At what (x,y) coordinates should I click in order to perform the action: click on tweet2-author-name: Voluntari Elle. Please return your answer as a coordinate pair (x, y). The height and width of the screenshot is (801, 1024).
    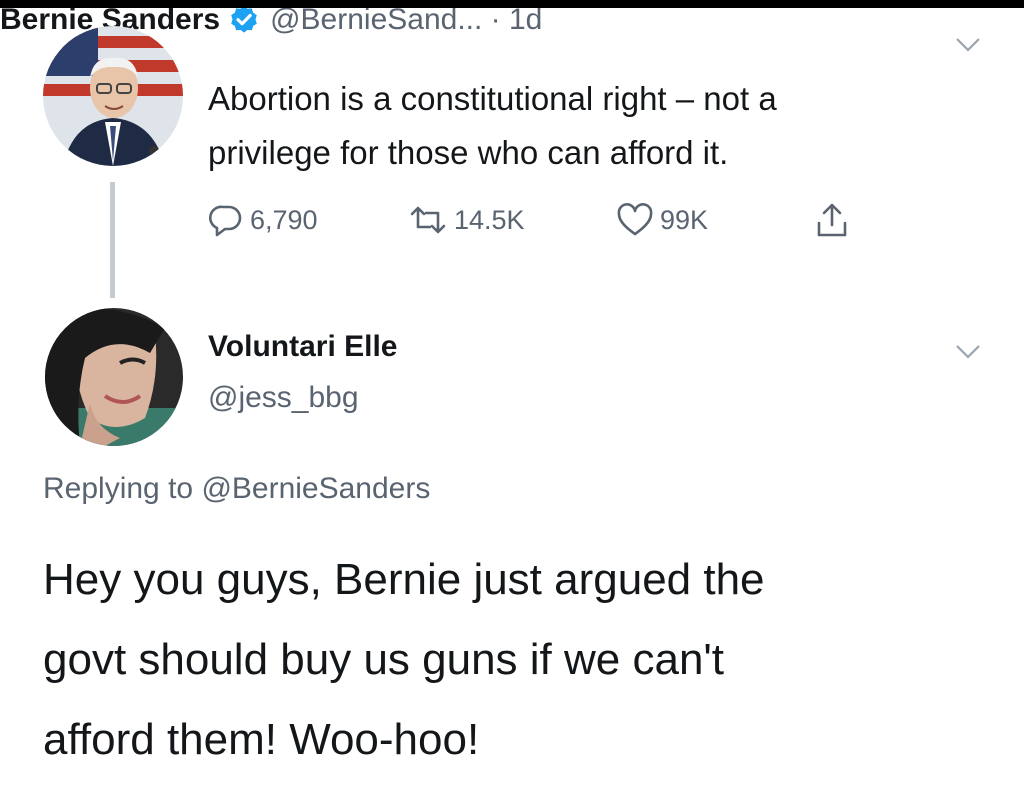
    Looking at the image, I should click on (302, 347).